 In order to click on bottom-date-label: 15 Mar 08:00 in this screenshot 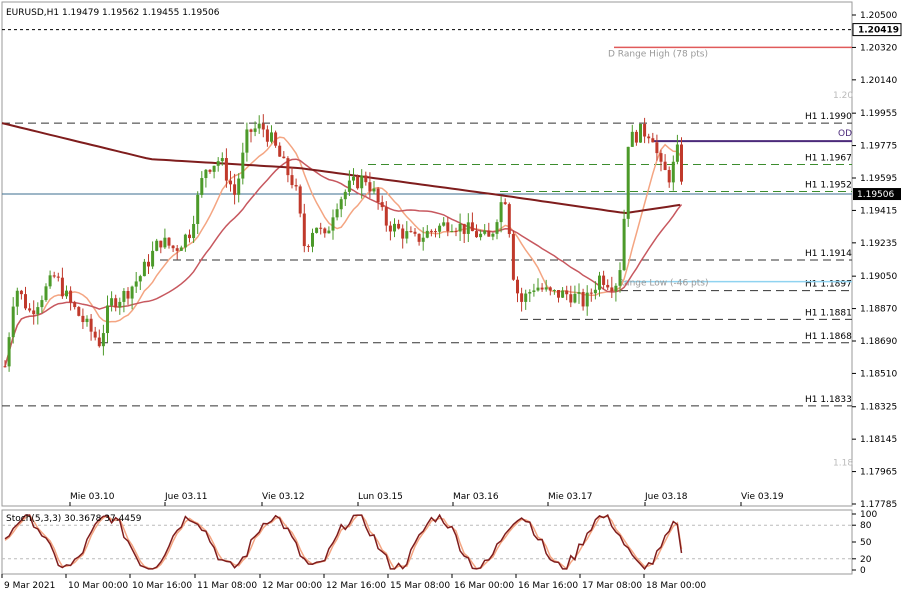, I will do `click(420, 586)`.